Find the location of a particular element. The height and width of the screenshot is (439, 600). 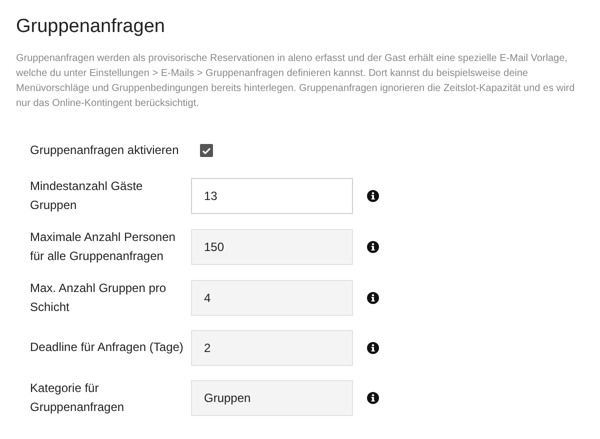

input-field: Gruppen is located at coordinates (272, 398).